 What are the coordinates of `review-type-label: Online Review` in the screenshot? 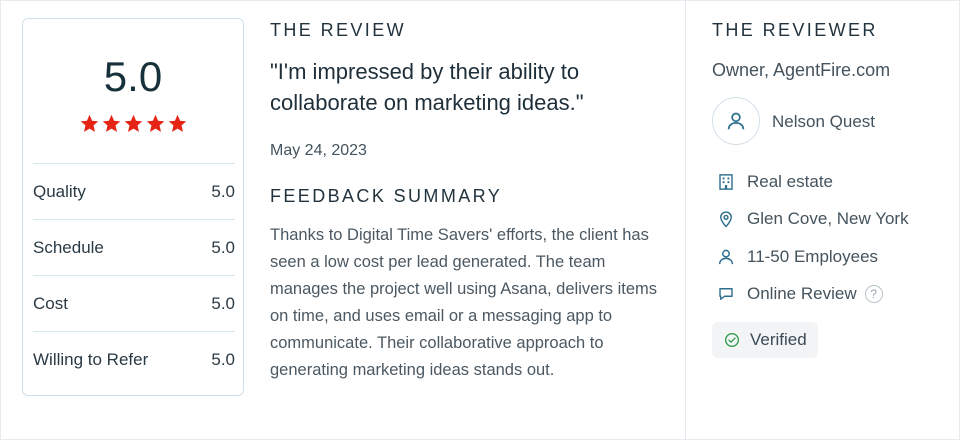 It's located at (802, 293).